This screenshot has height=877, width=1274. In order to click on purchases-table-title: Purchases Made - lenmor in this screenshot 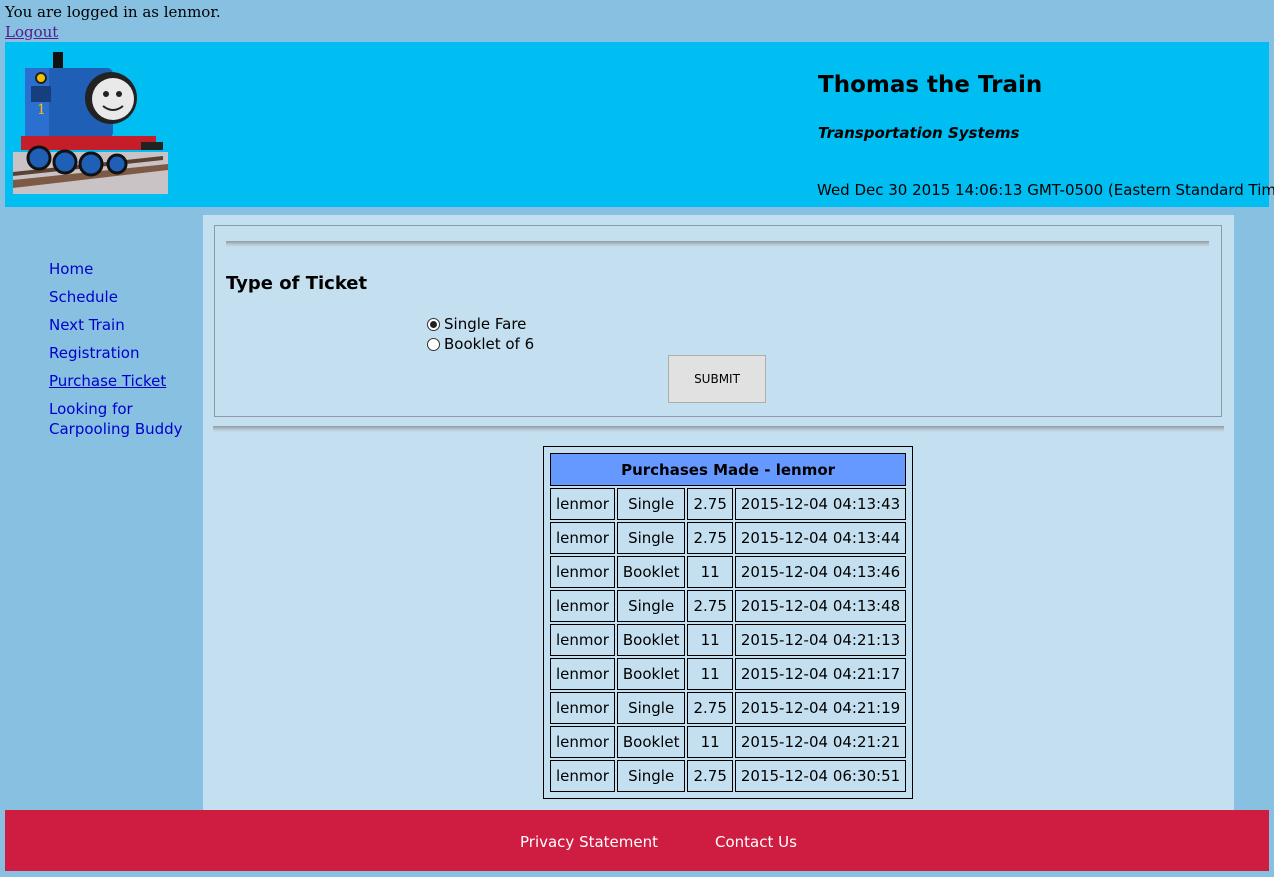, I will do `click(728, 469)`.